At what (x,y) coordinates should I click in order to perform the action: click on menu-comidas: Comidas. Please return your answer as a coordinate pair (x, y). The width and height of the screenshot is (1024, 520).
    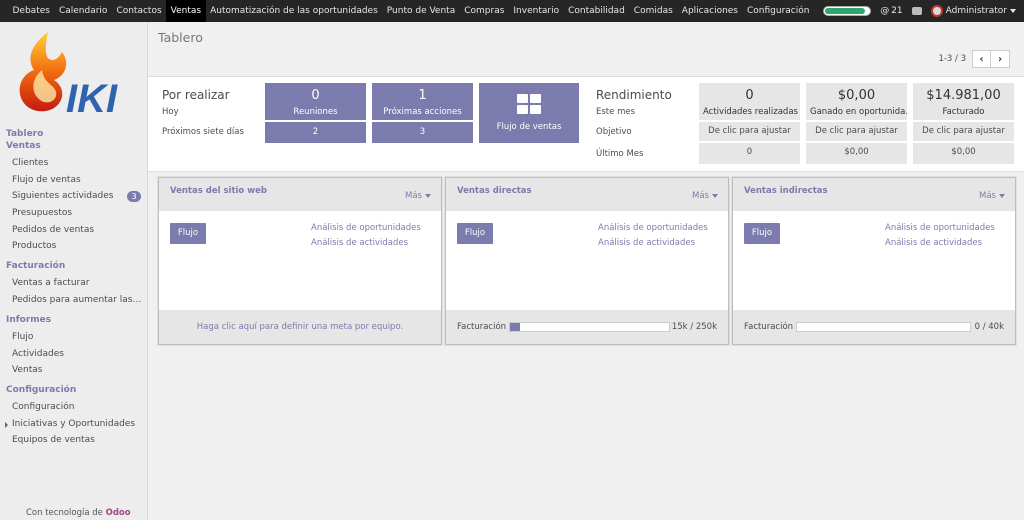
    Looking at the image, I should click on (653, 11).